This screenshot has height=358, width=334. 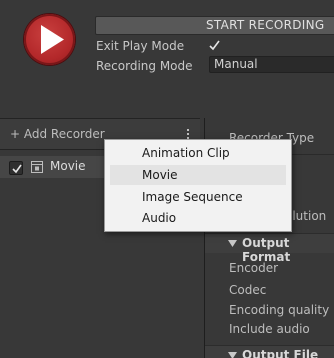 I want to click on output-file-section-header: Output File, so click(x=269, y=351).